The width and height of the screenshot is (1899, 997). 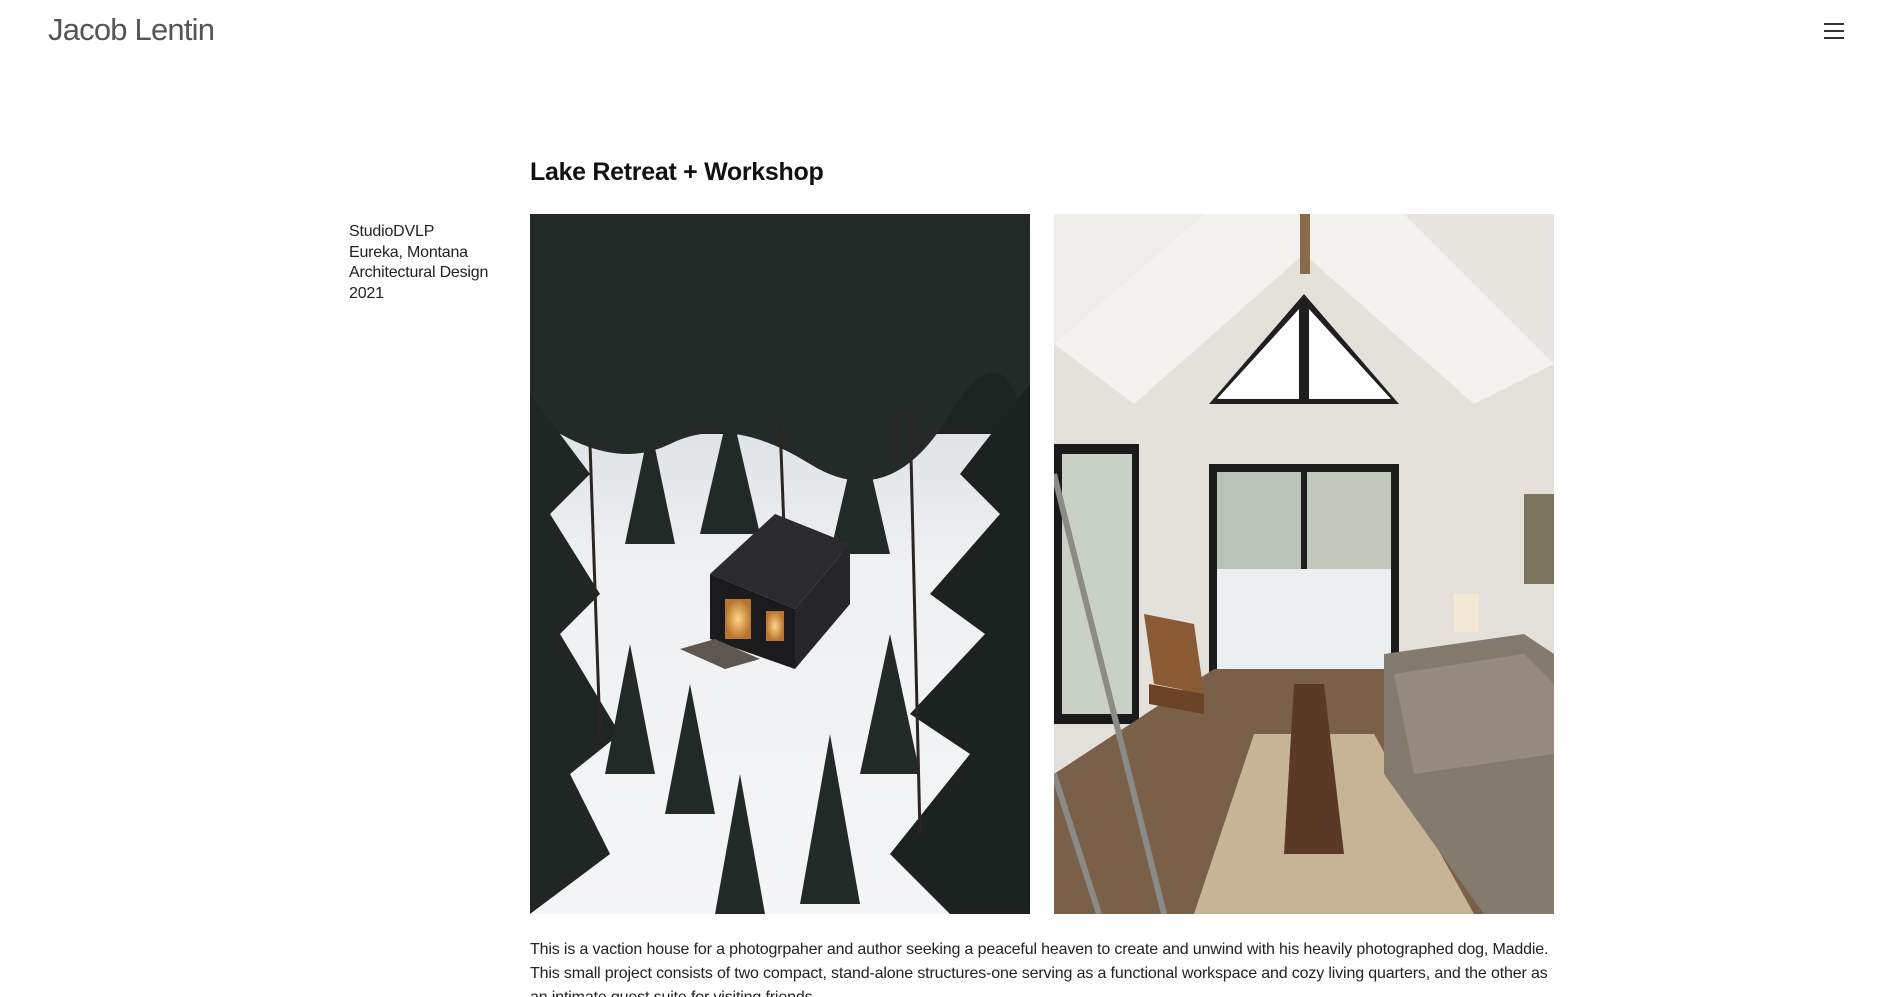 What do you see at coordinates (131, 30) in the screenshot?
I see `site-title-link: Jacob Lentin` at bounding box center [131, 30].